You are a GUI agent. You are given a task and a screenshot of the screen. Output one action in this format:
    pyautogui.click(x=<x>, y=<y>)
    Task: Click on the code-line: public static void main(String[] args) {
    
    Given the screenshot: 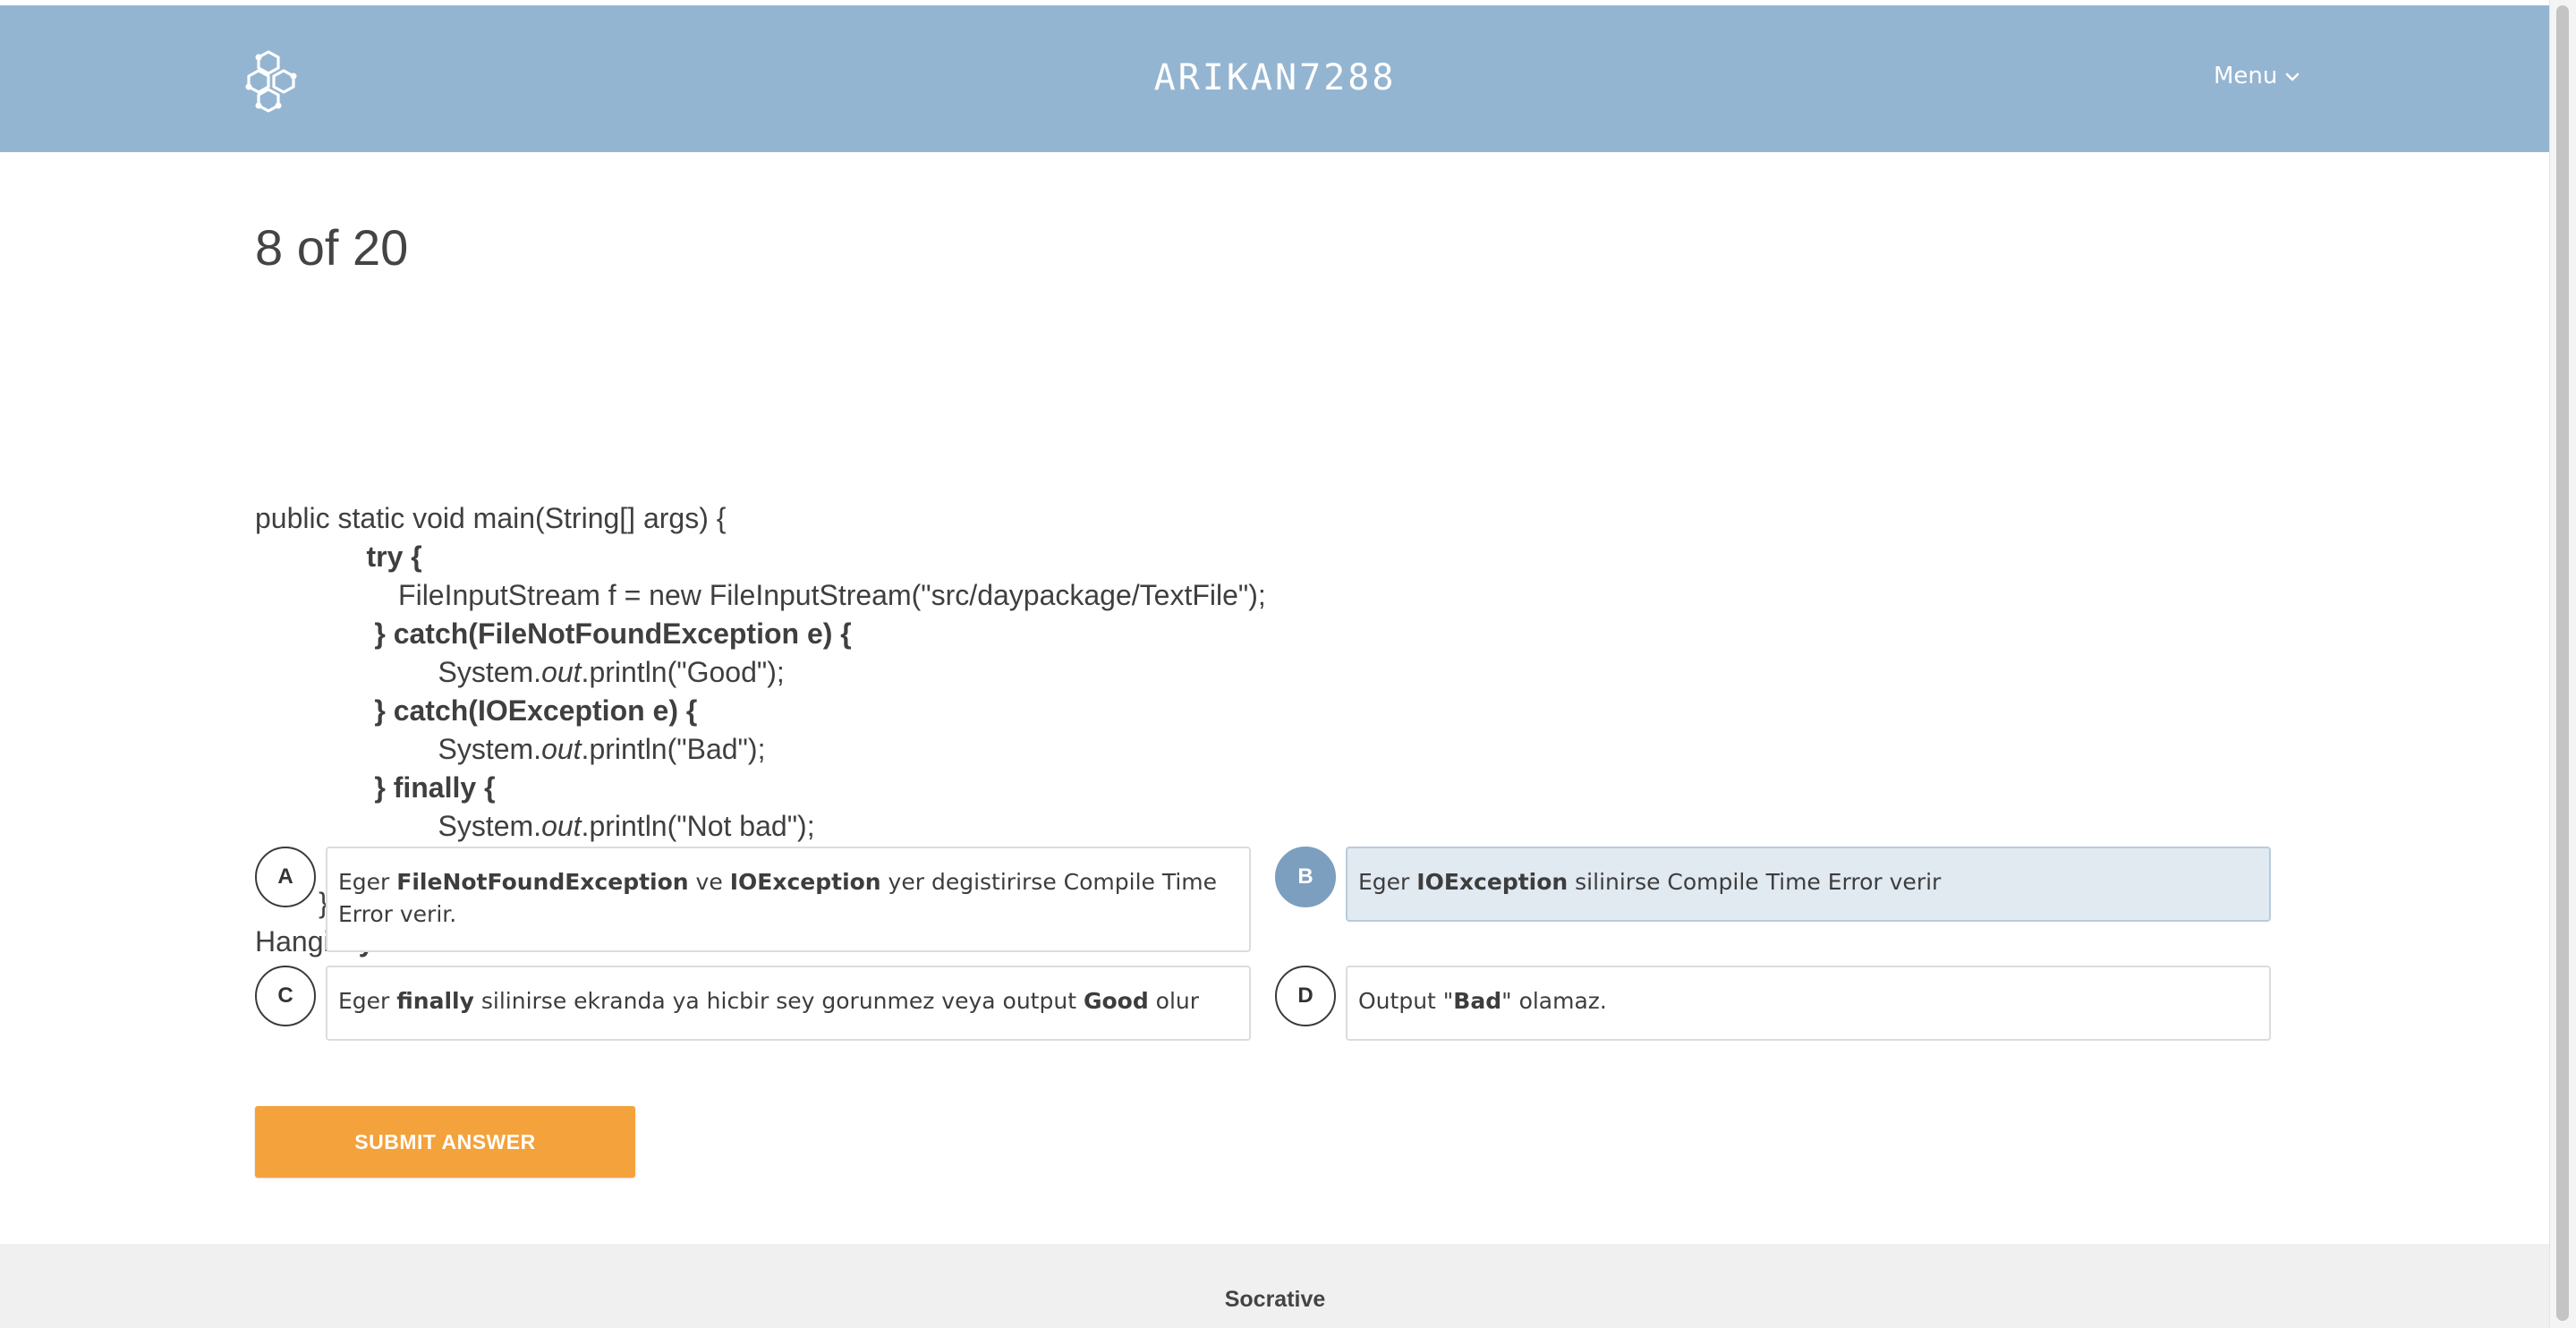 What is the action you would take?
    pyautogui.click(x=971, y=518)
    